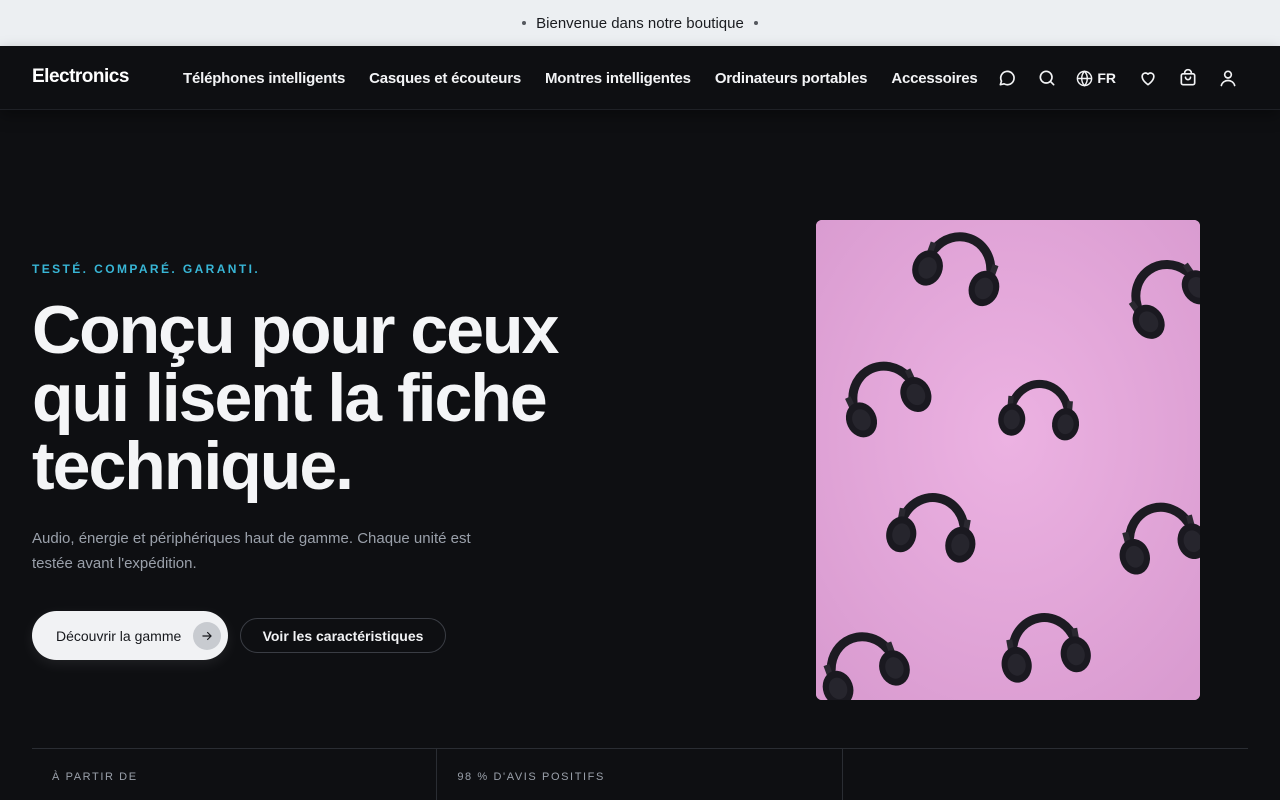 The image size is (1280, 800). Describe the element at coordinates (235, 774) in the screenshot. I see `stat-starting-price: À PARTIR DE` at that location.